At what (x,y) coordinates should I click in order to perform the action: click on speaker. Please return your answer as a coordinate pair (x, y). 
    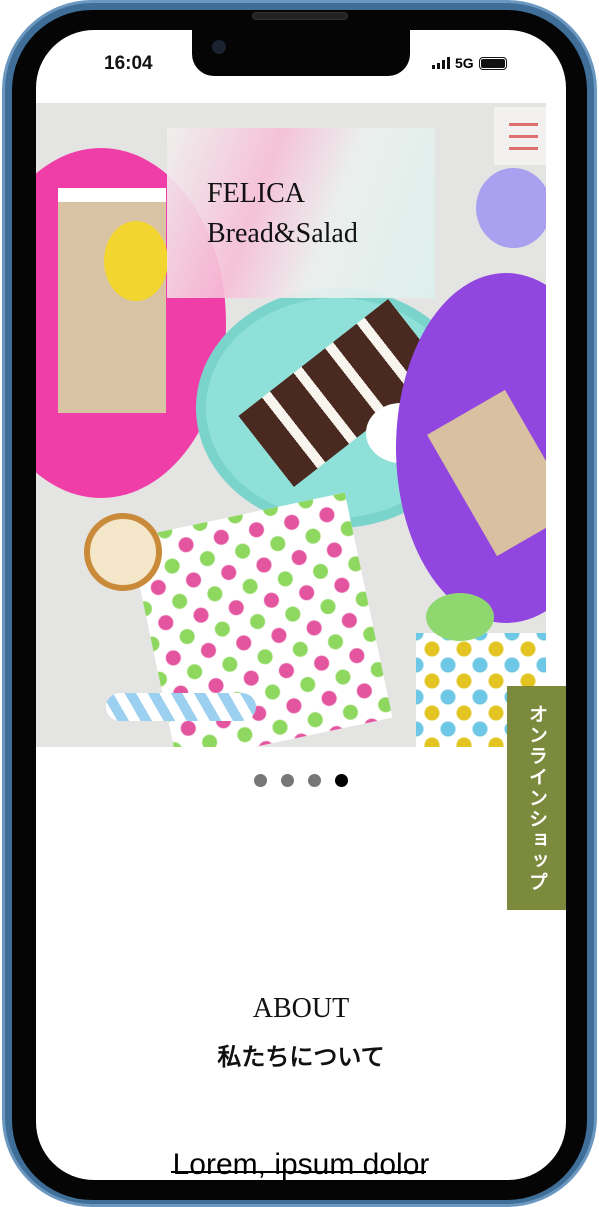
    Looking at the image, I should click on (300, 16).